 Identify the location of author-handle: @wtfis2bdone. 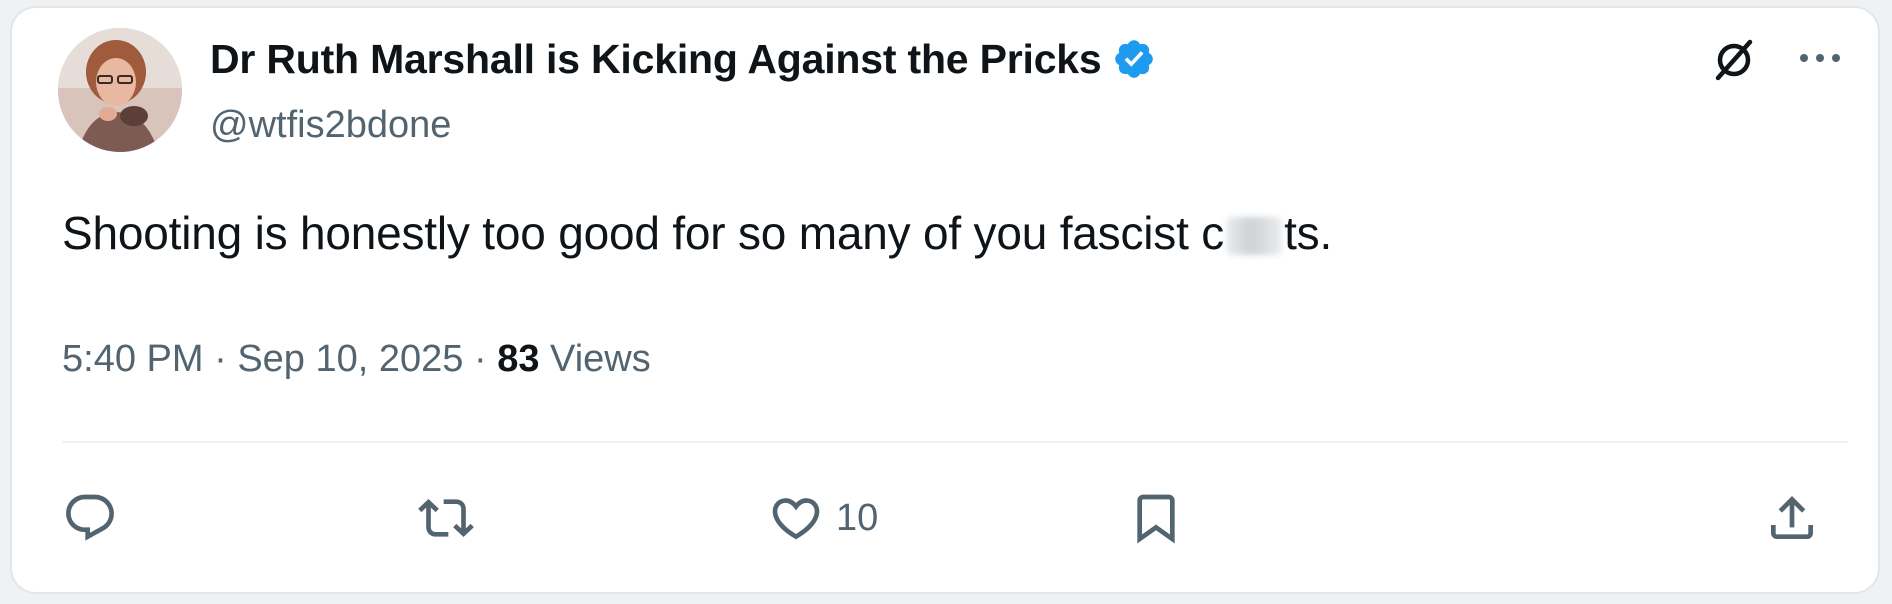
(330, 125).